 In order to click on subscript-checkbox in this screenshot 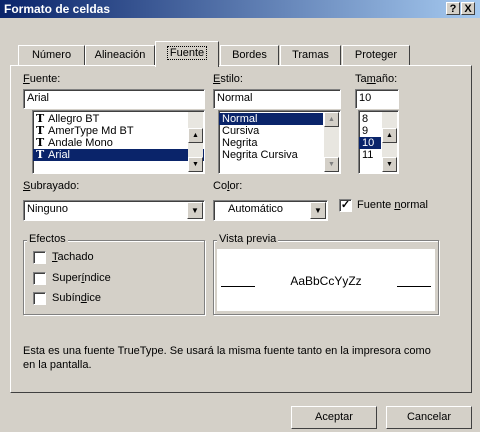, I will do `click(39, 298)`.